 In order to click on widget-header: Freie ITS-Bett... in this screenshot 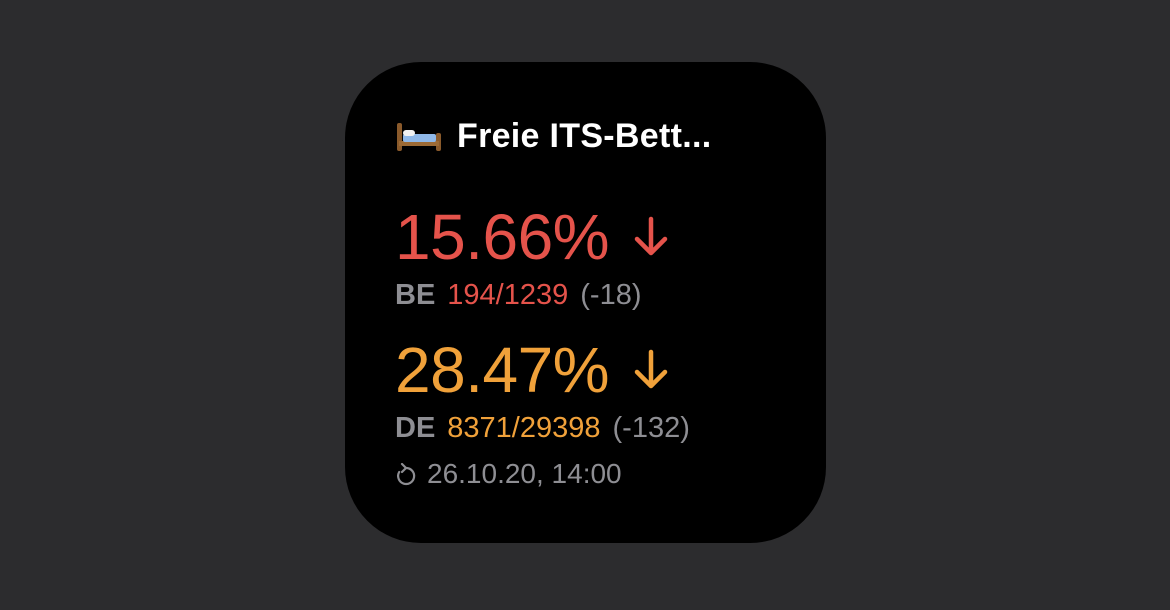, I will do `click(553, 136)`.